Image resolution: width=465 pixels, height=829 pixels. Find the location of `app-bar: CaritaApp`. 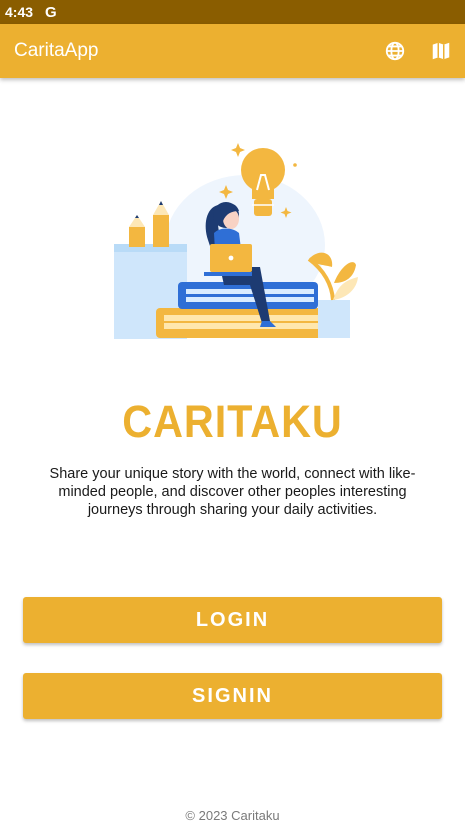

app-bar: CaritaApp is located at coordinates (232, 51).